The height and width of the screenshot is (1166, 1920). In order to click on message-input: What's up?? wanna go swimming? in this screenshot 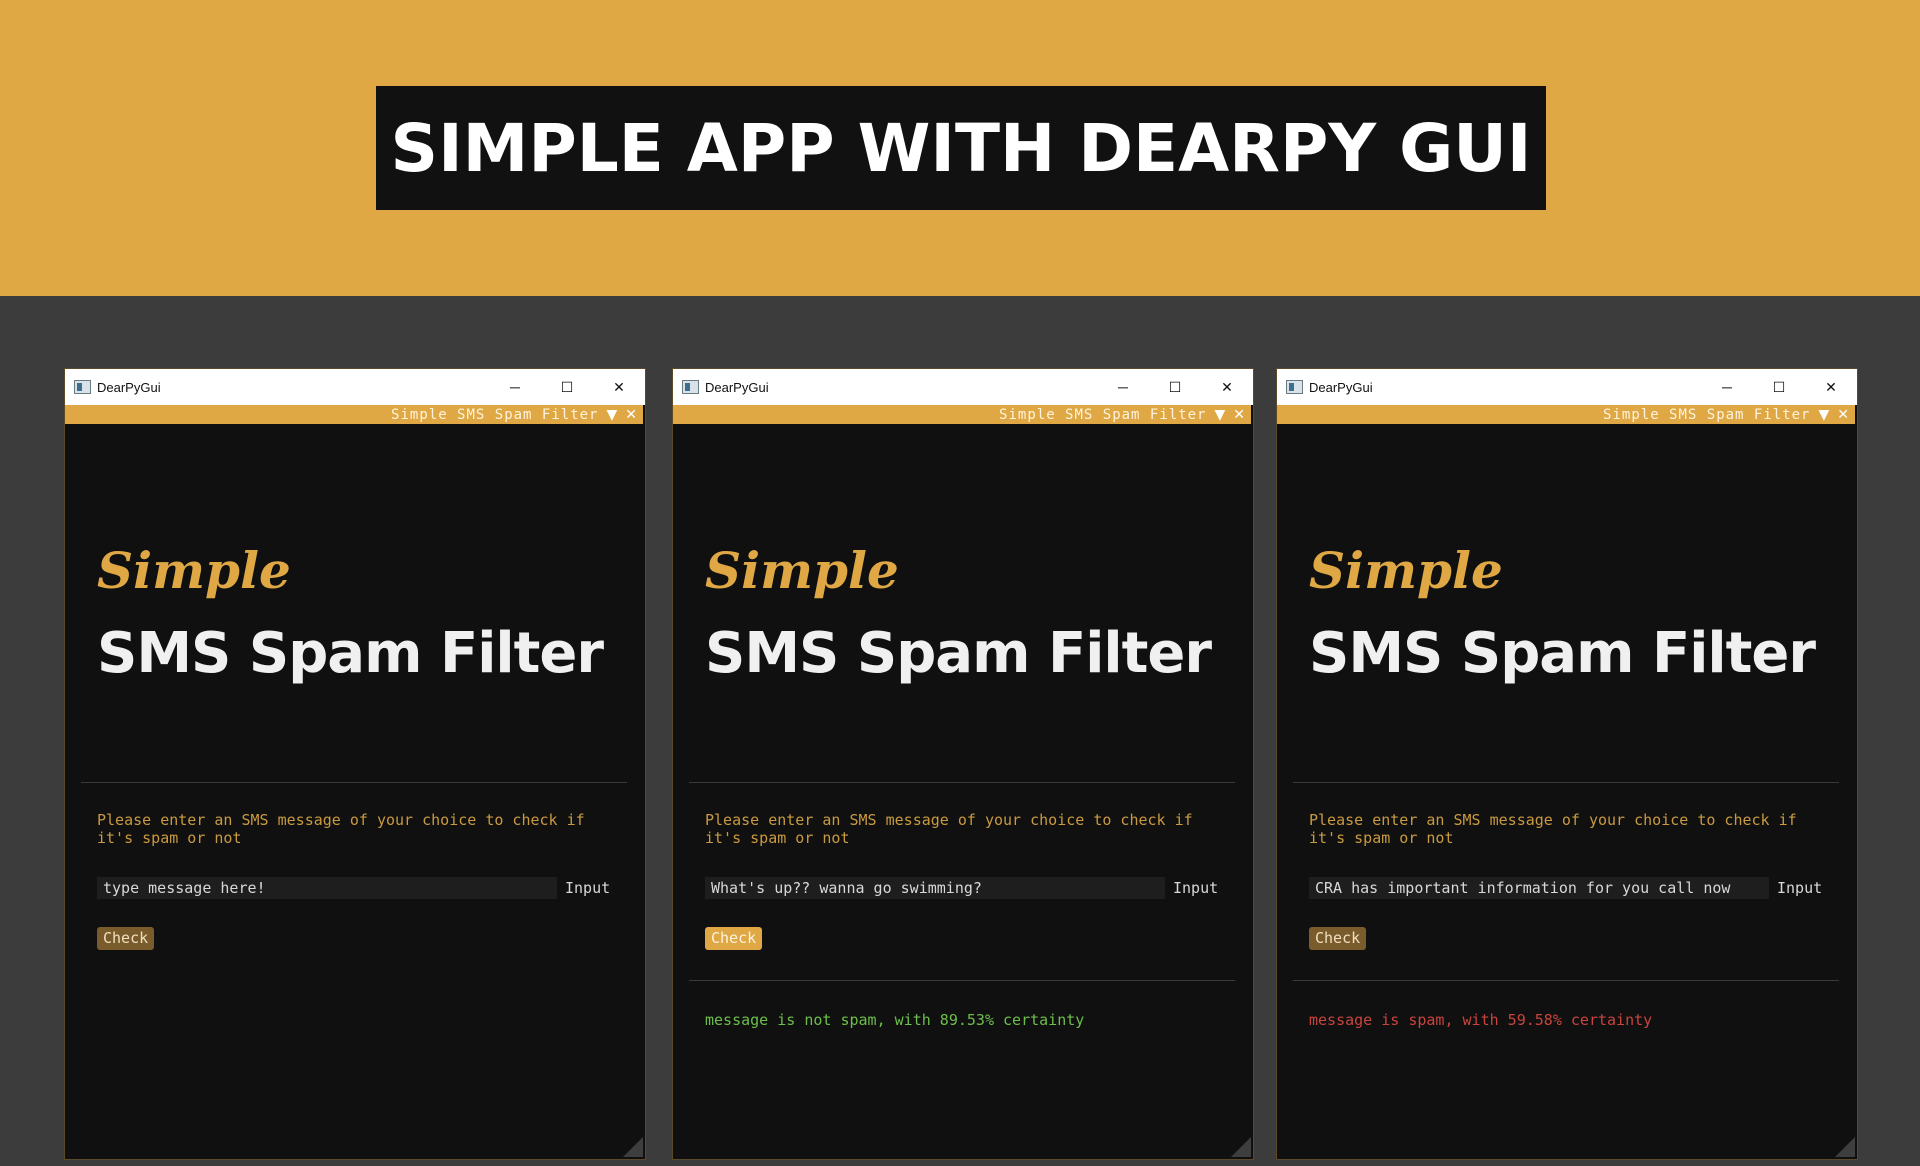, I will do `click(935, 888)`.